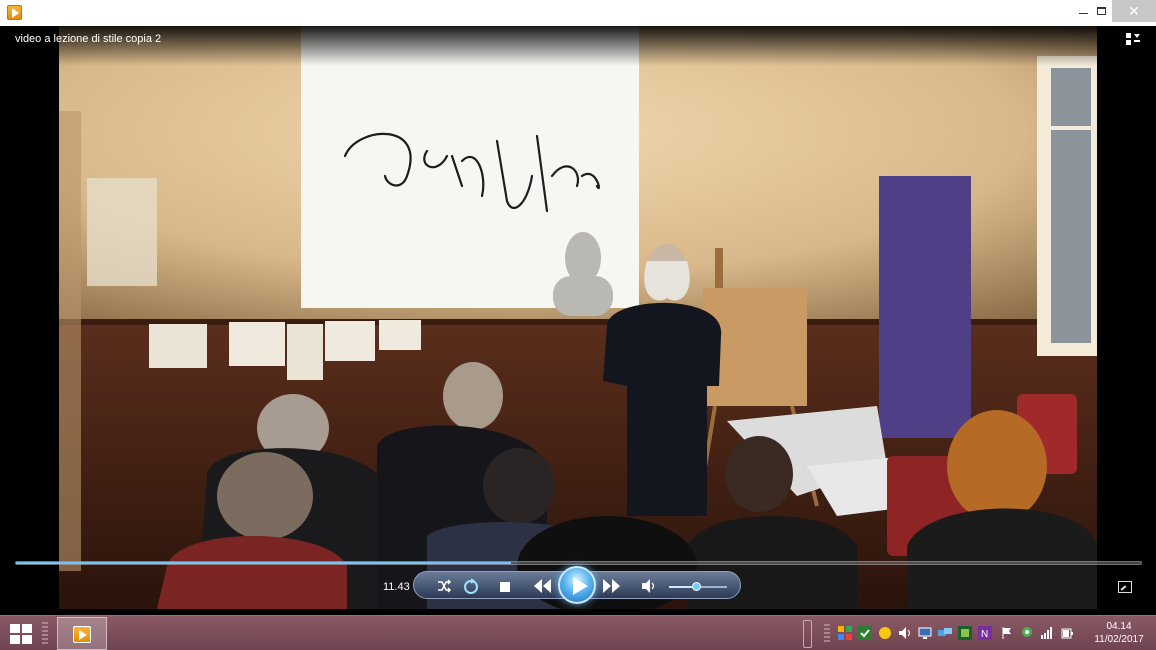 The width and height of the screenshot is (1156, 650). I want to click on onenote-icon: N, so click(985, 633).